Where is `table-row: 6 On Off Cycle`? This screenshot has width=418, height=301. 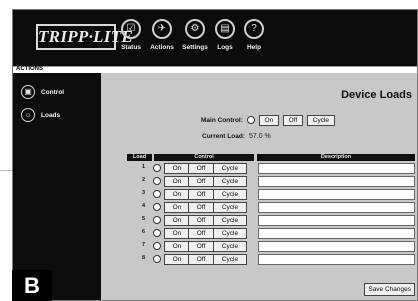
table-row: 6 On Off Cycle is located at coordinates (259, 234).